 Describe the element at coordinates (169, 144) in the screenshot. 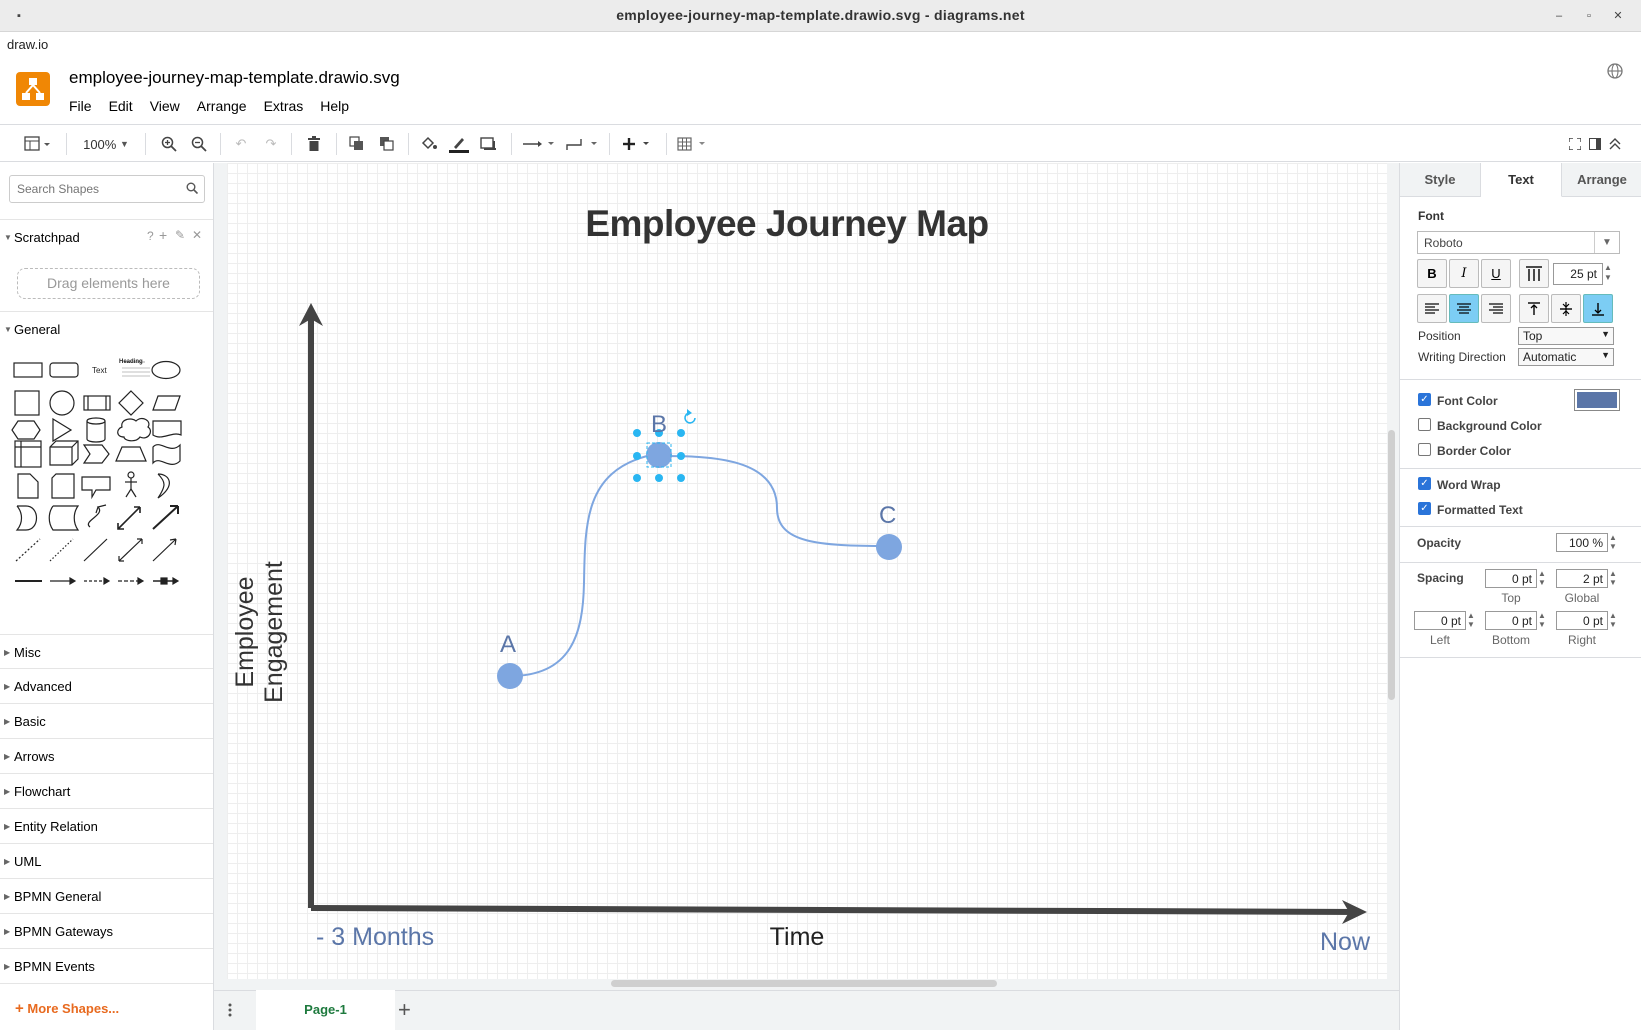

I see `zoom-in-icon` at that location.